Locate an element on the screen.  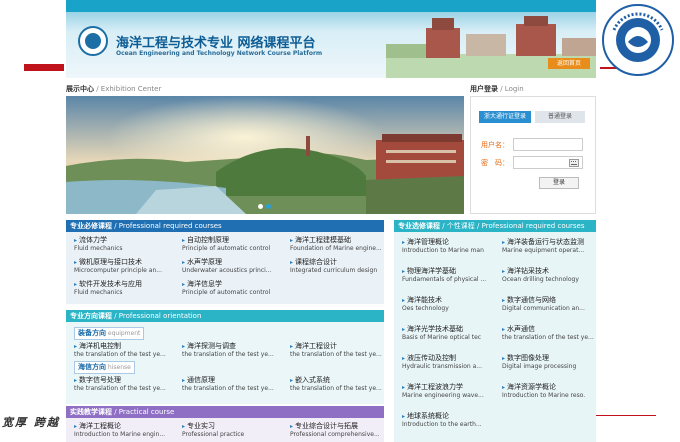
course-name-zh: 海洋工程概论 is located at coordinates (126, 426).